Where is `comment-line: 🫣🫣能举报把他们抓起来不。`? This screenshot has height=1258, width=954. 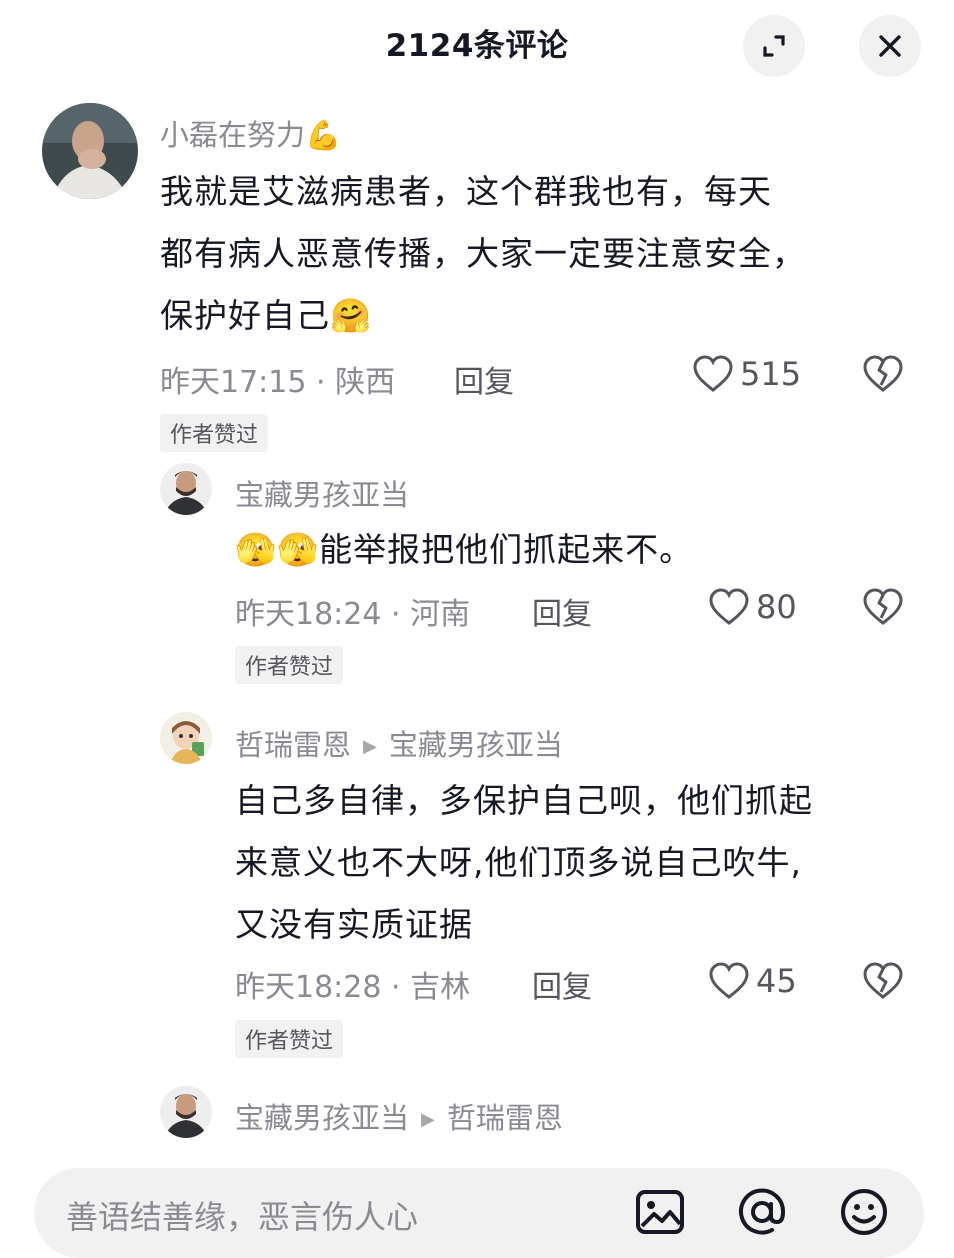
comment-line: 🫣🫣能举报把他们抓起来不。 is located at coordinates (464, 549).